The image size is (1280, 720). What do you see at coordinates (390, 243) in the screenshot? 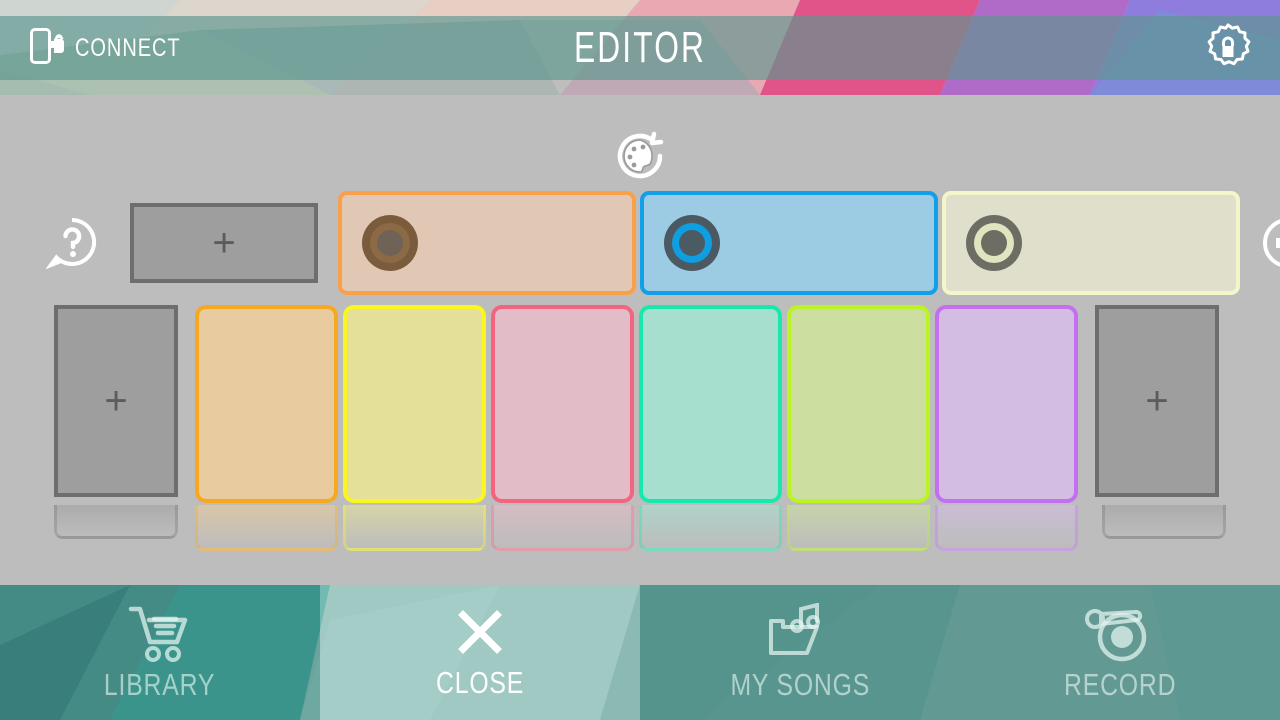
I see `track-1-knob` at bounding box center [390, 243].